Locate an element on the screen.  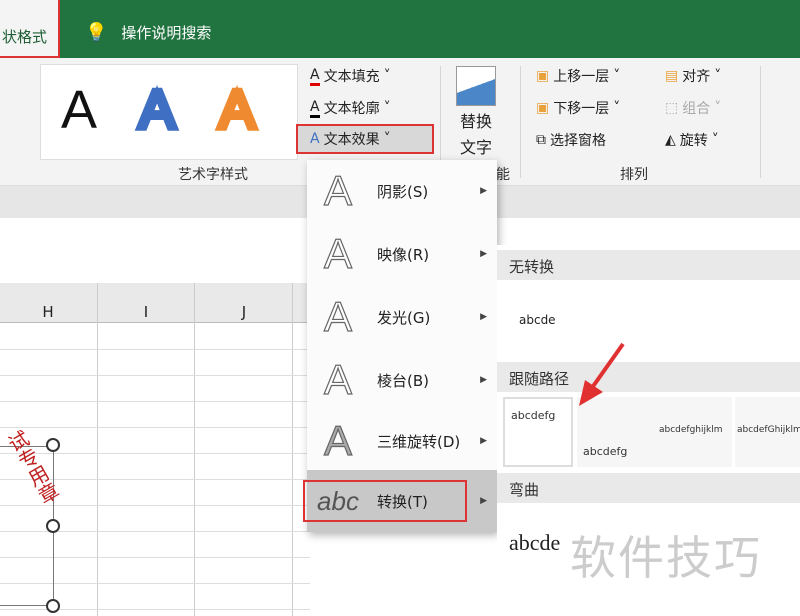
path-button-option: abcdefGhijklmnop is located at coordinates (767, 432).